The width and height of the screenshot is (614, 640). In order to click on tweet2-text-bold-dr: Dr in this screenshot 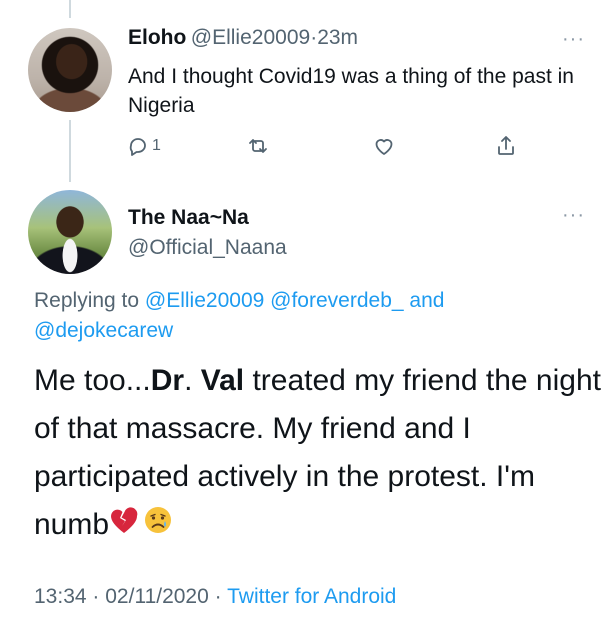, I will do `click(167, 380)`.